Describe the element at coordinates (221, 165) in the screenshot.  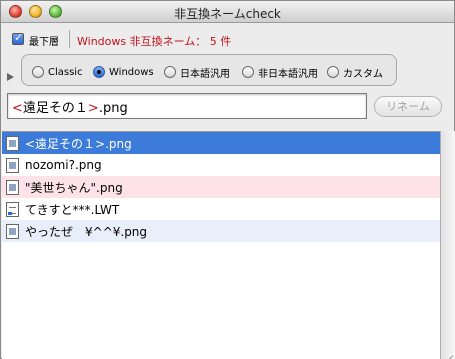
I see `file-row: nozomi?.png` at that location.